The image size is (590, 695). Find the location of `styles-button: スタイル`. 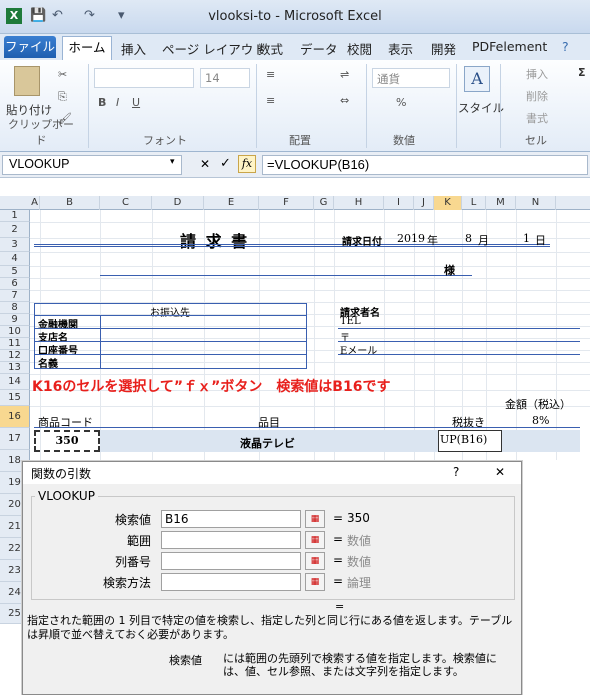

styles-button: スタイル is located at coordinates (481, 108).